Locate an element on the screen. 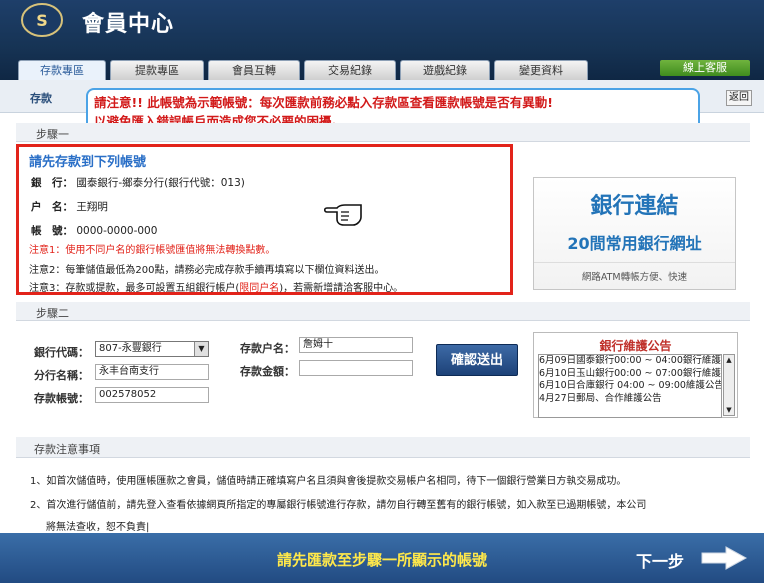 The width and height of the screenshot is (764, 583). list-item: 6月10日合庫銀行 04:00 ~ 09:00維護公告 is located at coordinates (630, 385).